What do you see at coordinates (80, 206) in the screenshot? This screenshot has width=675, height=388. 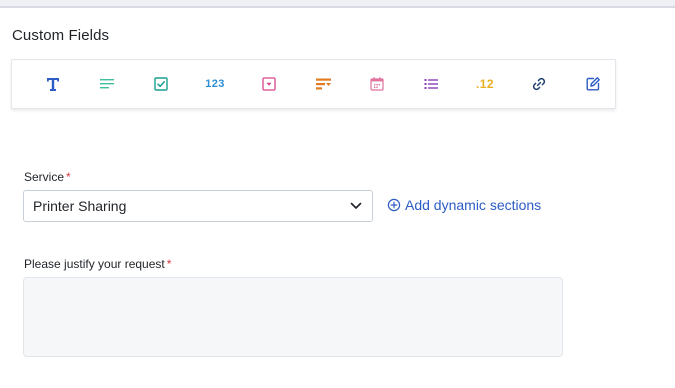 I see `service-select-value: Printer Sharing` at bounding box center [80, 206].